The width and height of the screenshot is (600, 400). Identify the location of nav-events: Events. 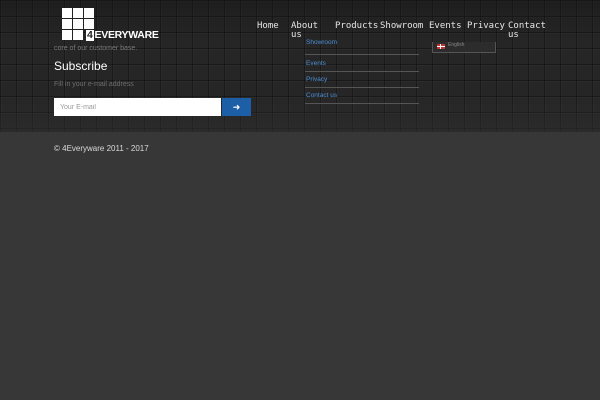
(445, 26).